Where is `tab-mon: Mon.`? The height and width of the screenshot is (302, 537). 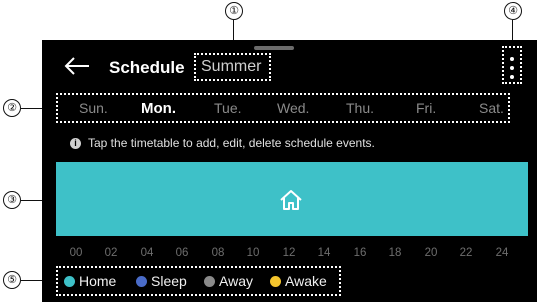 tab-mon: Mon. is located at coordinates (158, 108).